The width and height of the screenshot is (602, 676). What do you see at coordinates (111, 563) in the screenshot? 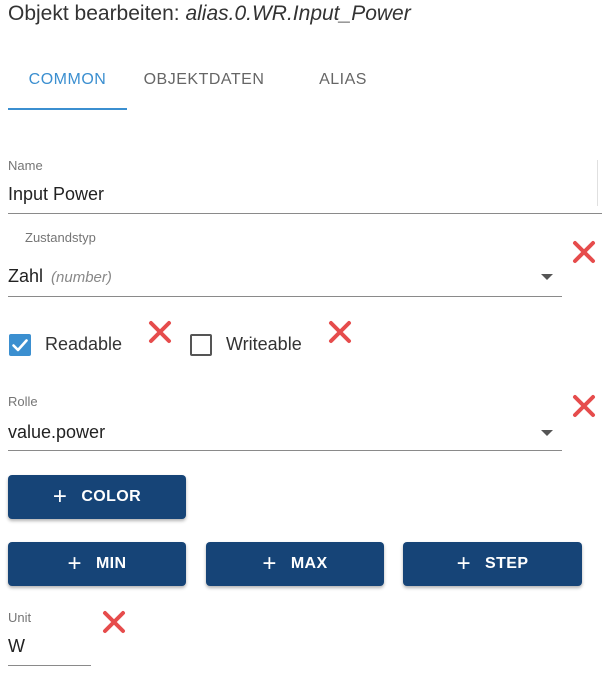
I see `add-min-label: MIN` at bounding box center [111, 563].